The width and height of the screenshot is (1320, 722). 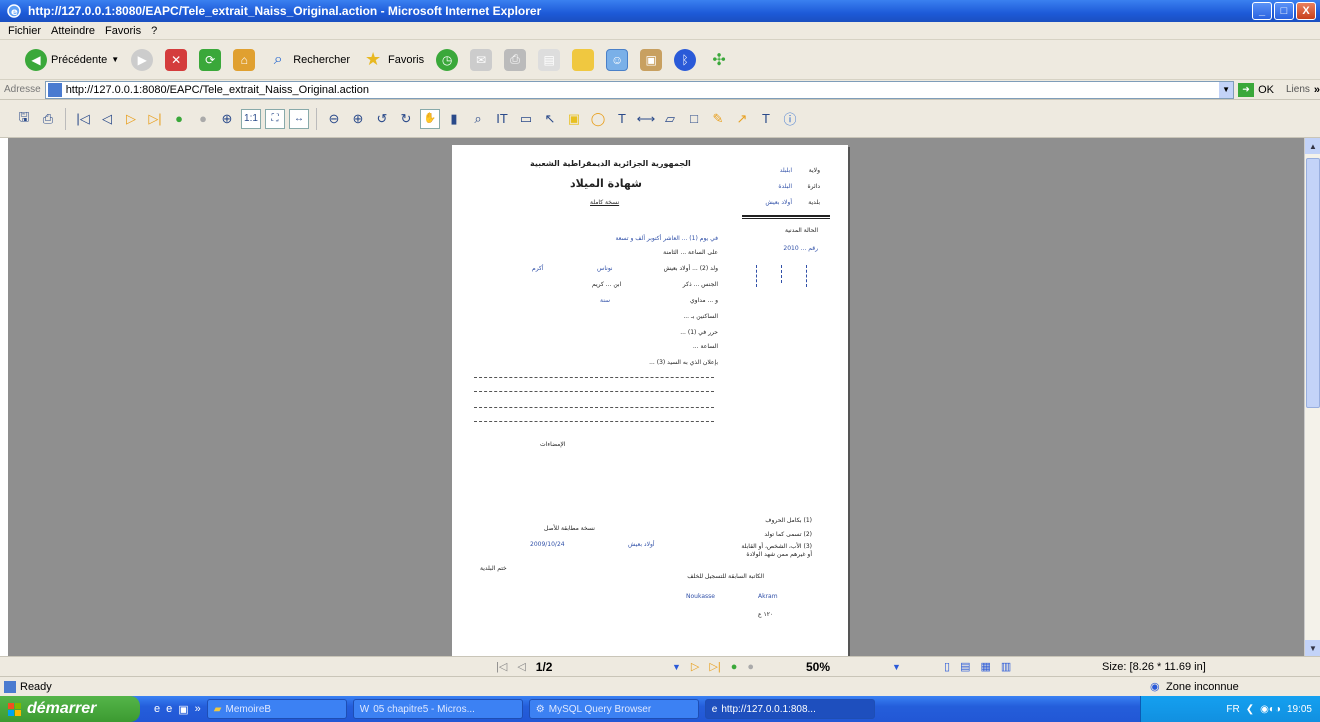 What do you see at coordinates (694, 119) in the screenshot?
I see `rectangle-icon: □` at bounding box center [694, 119].